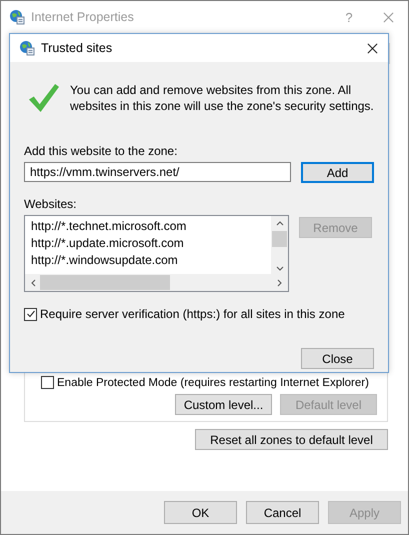 Image resolution: width=409 pixels, height=535 pixels. Describe the element at coordinates (337, 172) in the screenshot. I see `add-button: Add` at that location.